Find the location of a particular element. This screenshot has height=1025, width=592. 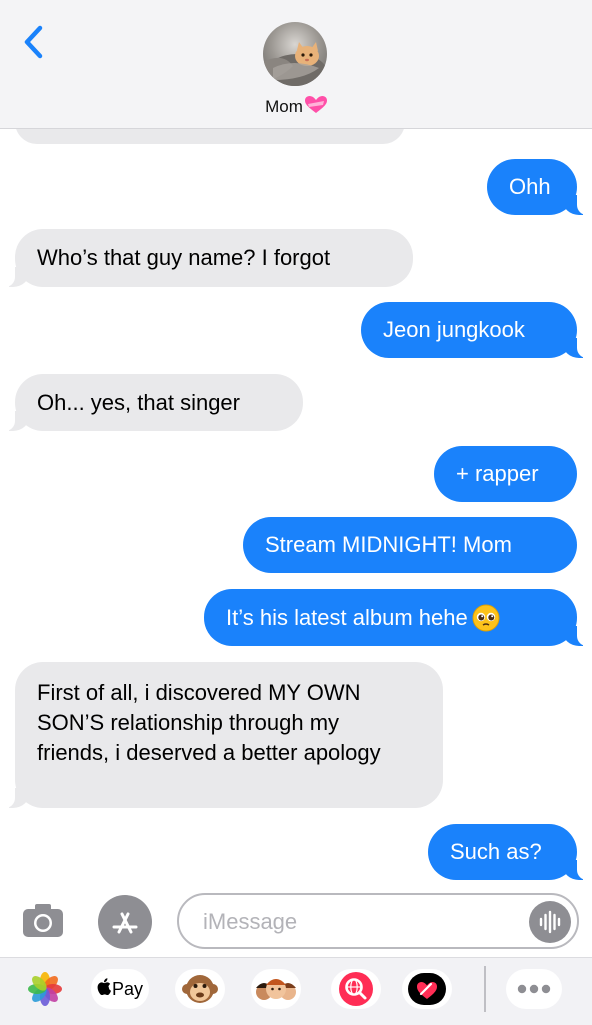

camera-icon is located at coordinates (43, 920).